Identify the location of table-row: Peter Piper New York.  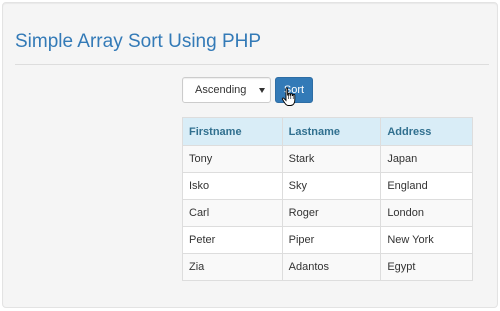
(327, 240).